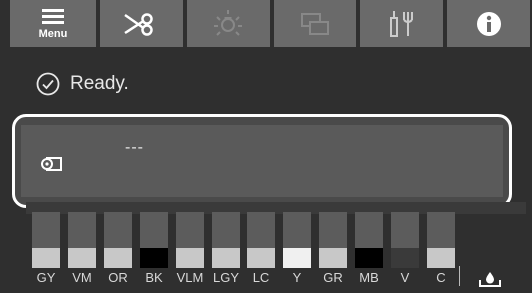 The width and height of the screenshot is (532, 293). Describe the element at coordinates (225, 277) in the screenshot. I see `ink-label: LGY` at that location.